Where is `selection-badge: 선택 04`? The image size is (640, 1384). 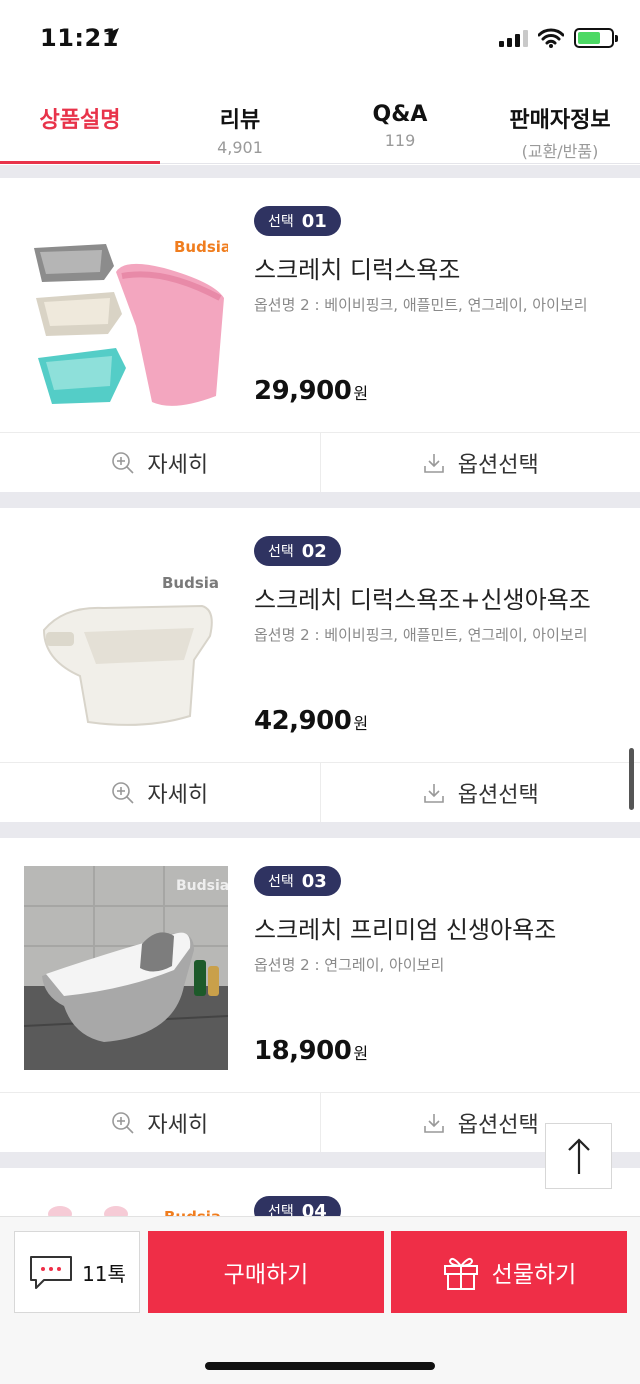
selection-badge: 선택 04 is located at coordinates (297, 1207).